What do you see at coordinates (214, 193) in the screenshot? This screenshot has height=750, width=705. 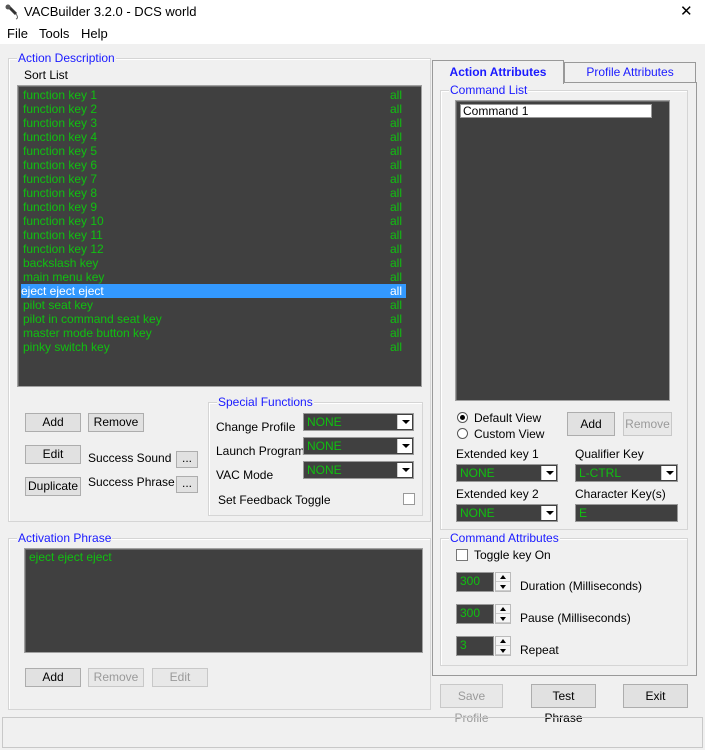 I see `list-item: function key 8 all` at bounding box center [214, 193].